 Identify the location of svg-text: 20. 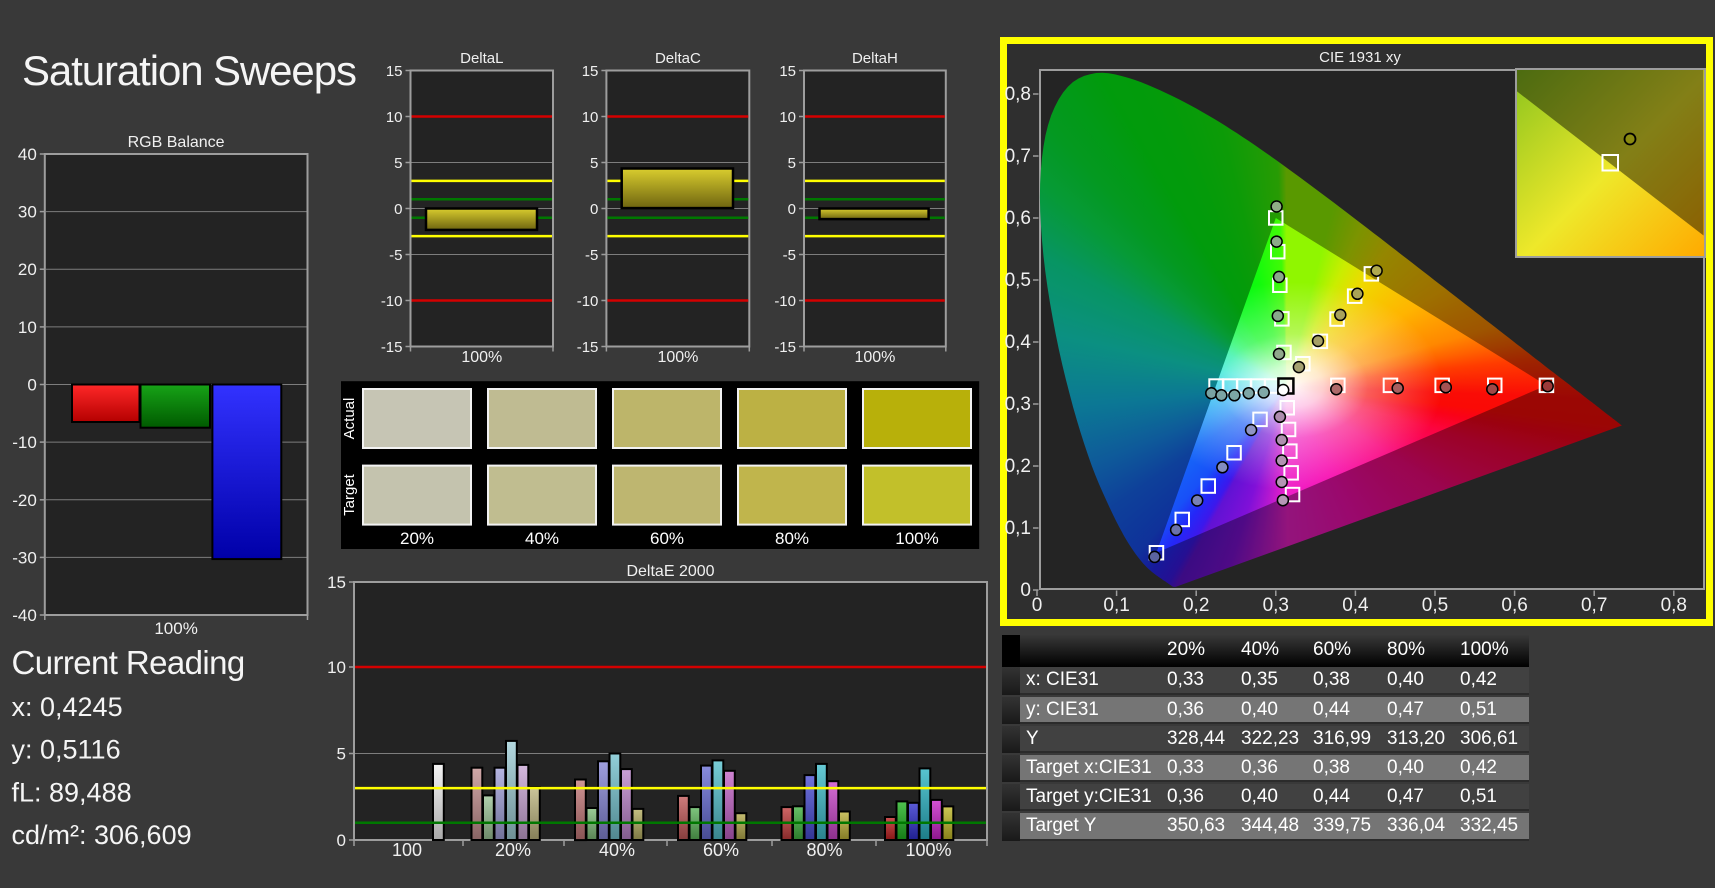
(27, 269).